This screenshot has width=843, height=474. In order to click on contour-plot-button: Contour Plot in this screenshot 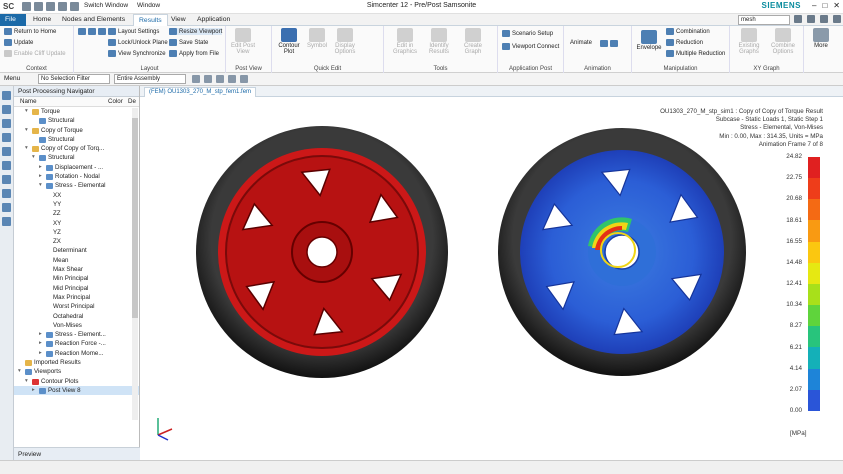, I will do `click(289, 41)`.